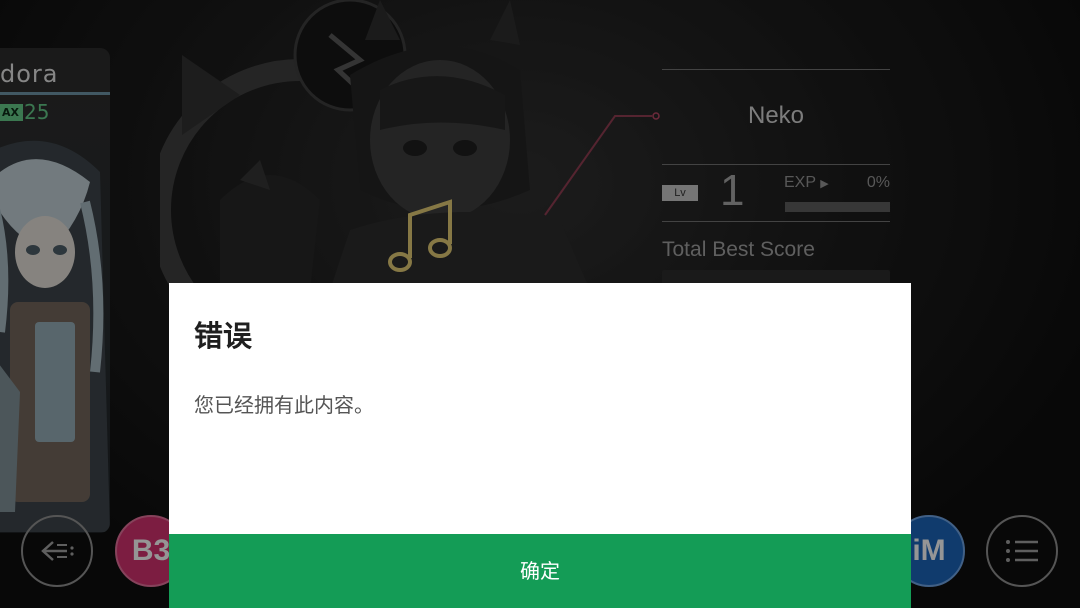 The height and width of the screenshot is (608, 1080). I want to click on dialog-title: 错误, so click(223, 336).